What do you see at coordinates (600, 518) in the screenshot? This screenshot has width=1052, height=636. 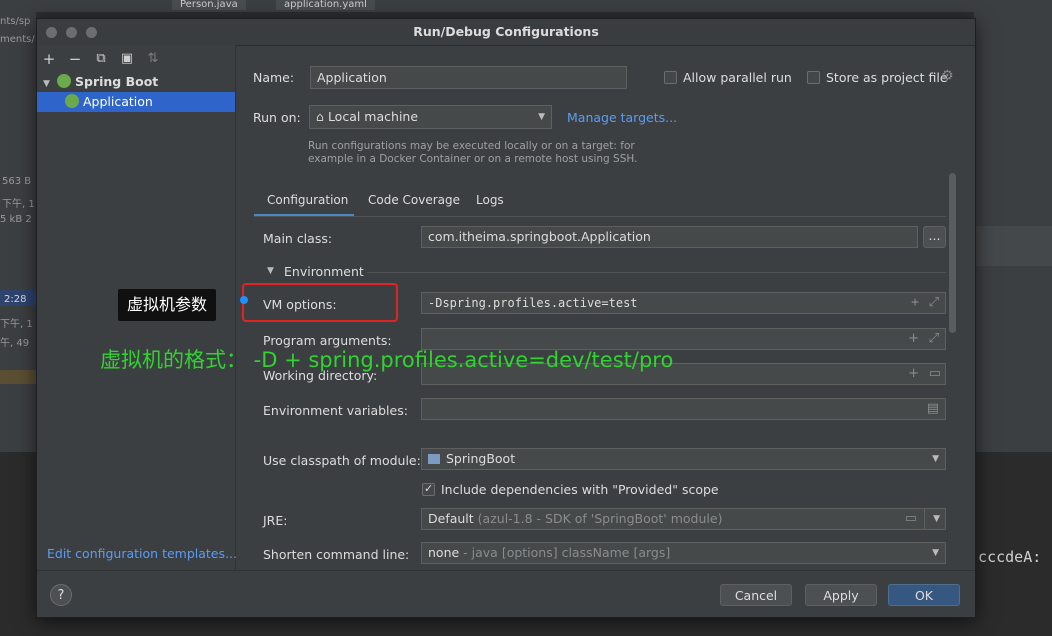 I see `jre-detail: (azul-1.8 - SDK of 'SpringBoot' module)` at bounding box center [600, 518].